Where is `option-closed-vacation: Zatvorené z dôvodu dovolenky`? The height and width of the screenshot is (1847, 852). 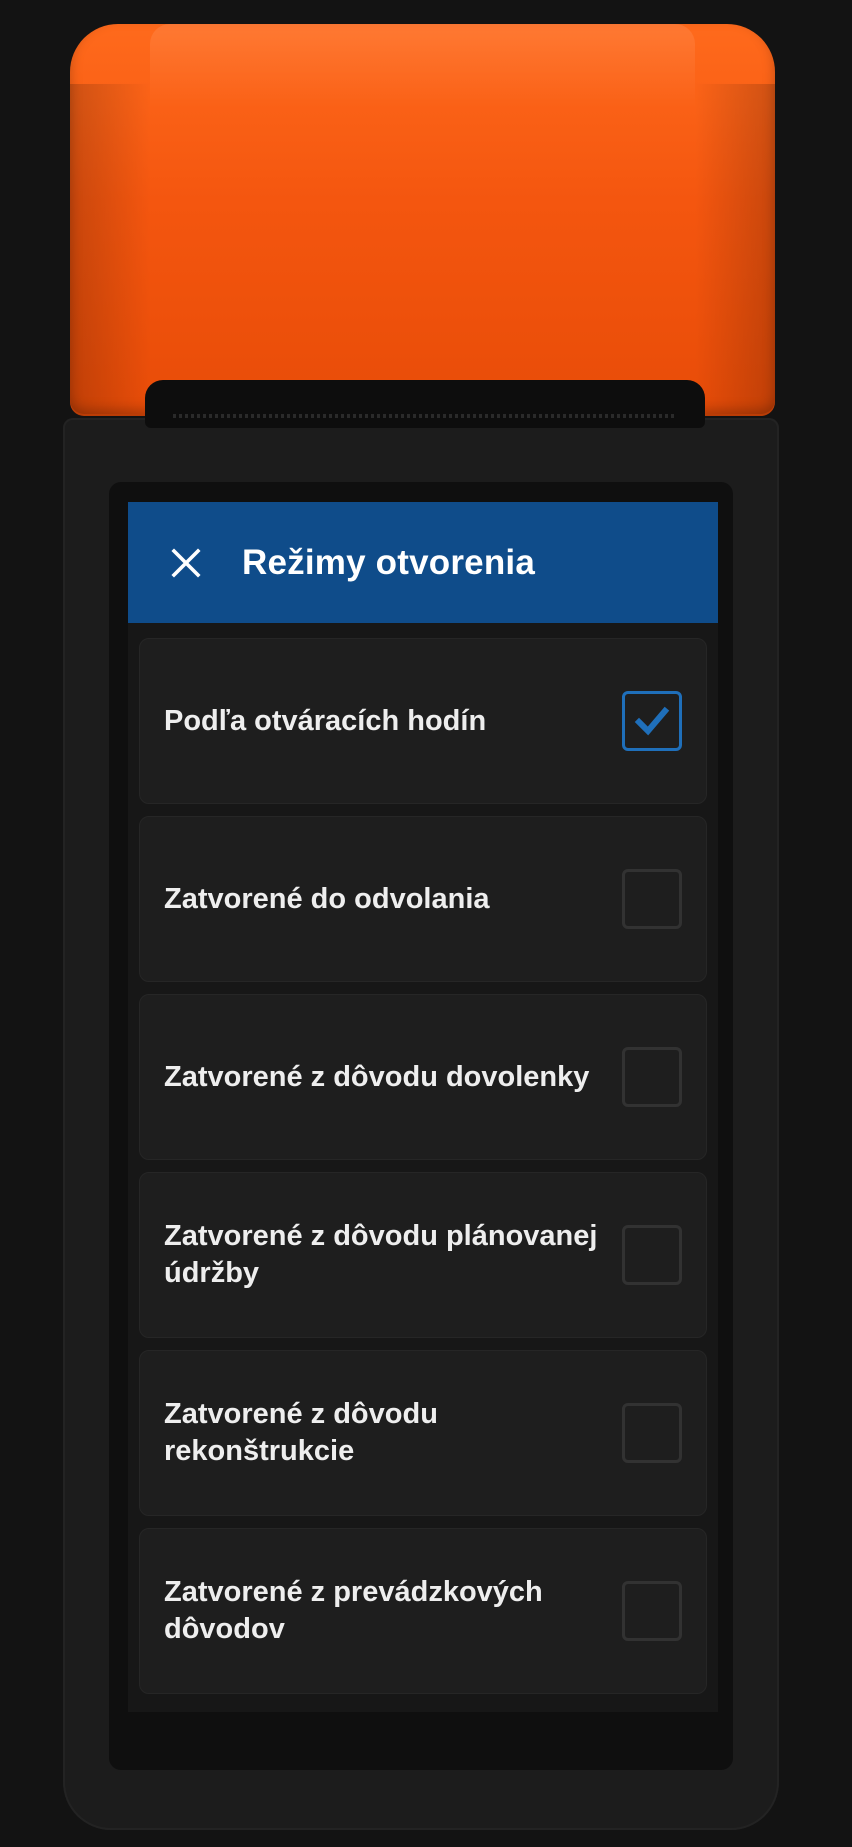
option-closed-vacation: Zatvorené z dôvodu dovolenky is located at coordinates (423, 1077).